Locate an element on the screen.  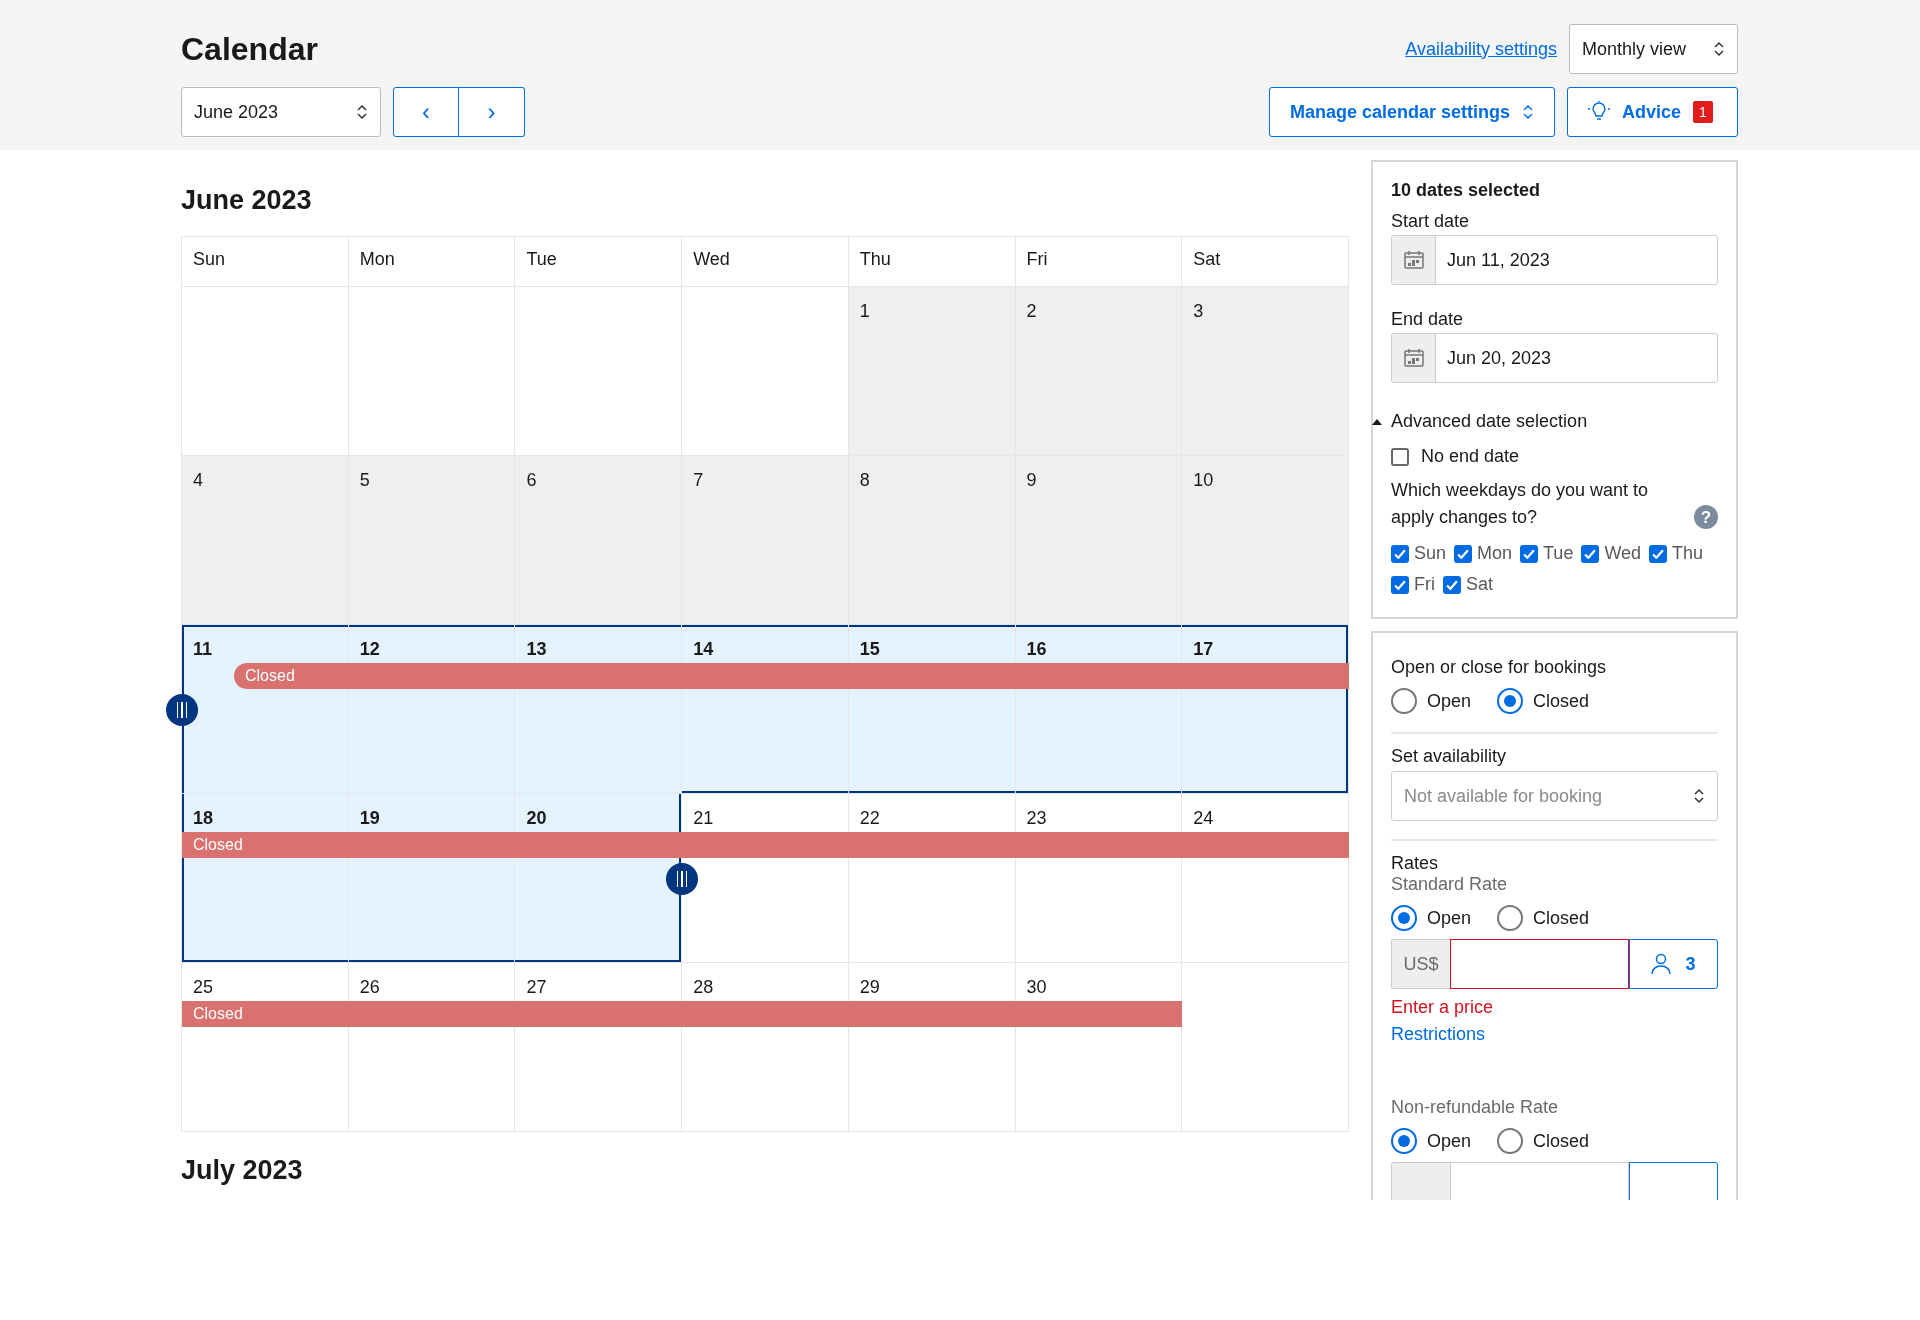
day-number: 27 is located at coordinates (536, 987).